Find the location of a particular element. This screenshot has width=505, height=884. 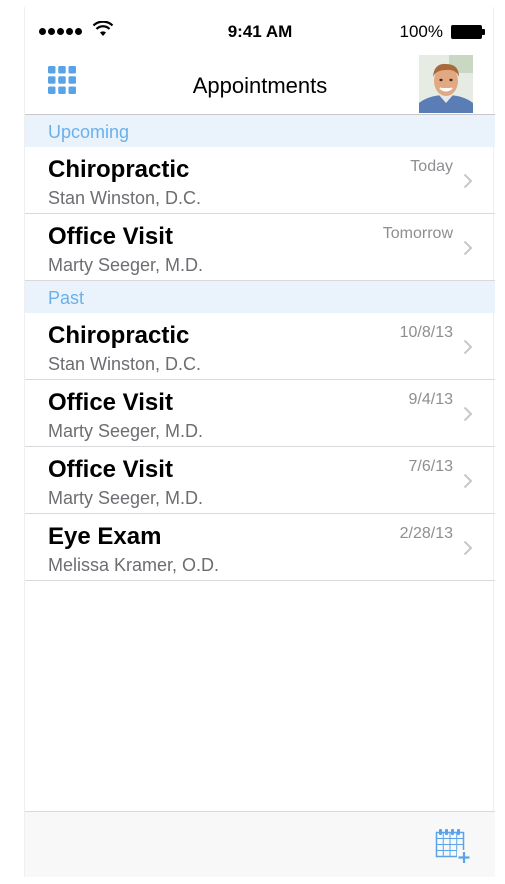

appointment-date: Today is located at coordinates (431, 166).